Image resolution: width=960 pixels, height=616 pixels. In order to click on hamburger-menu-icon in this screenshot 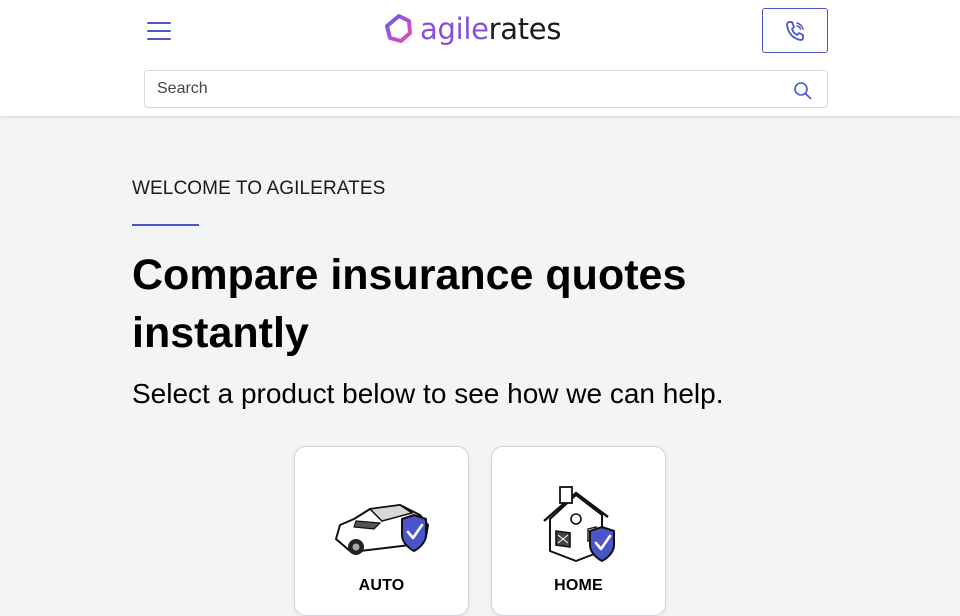, I will do `click(159, 31)`.